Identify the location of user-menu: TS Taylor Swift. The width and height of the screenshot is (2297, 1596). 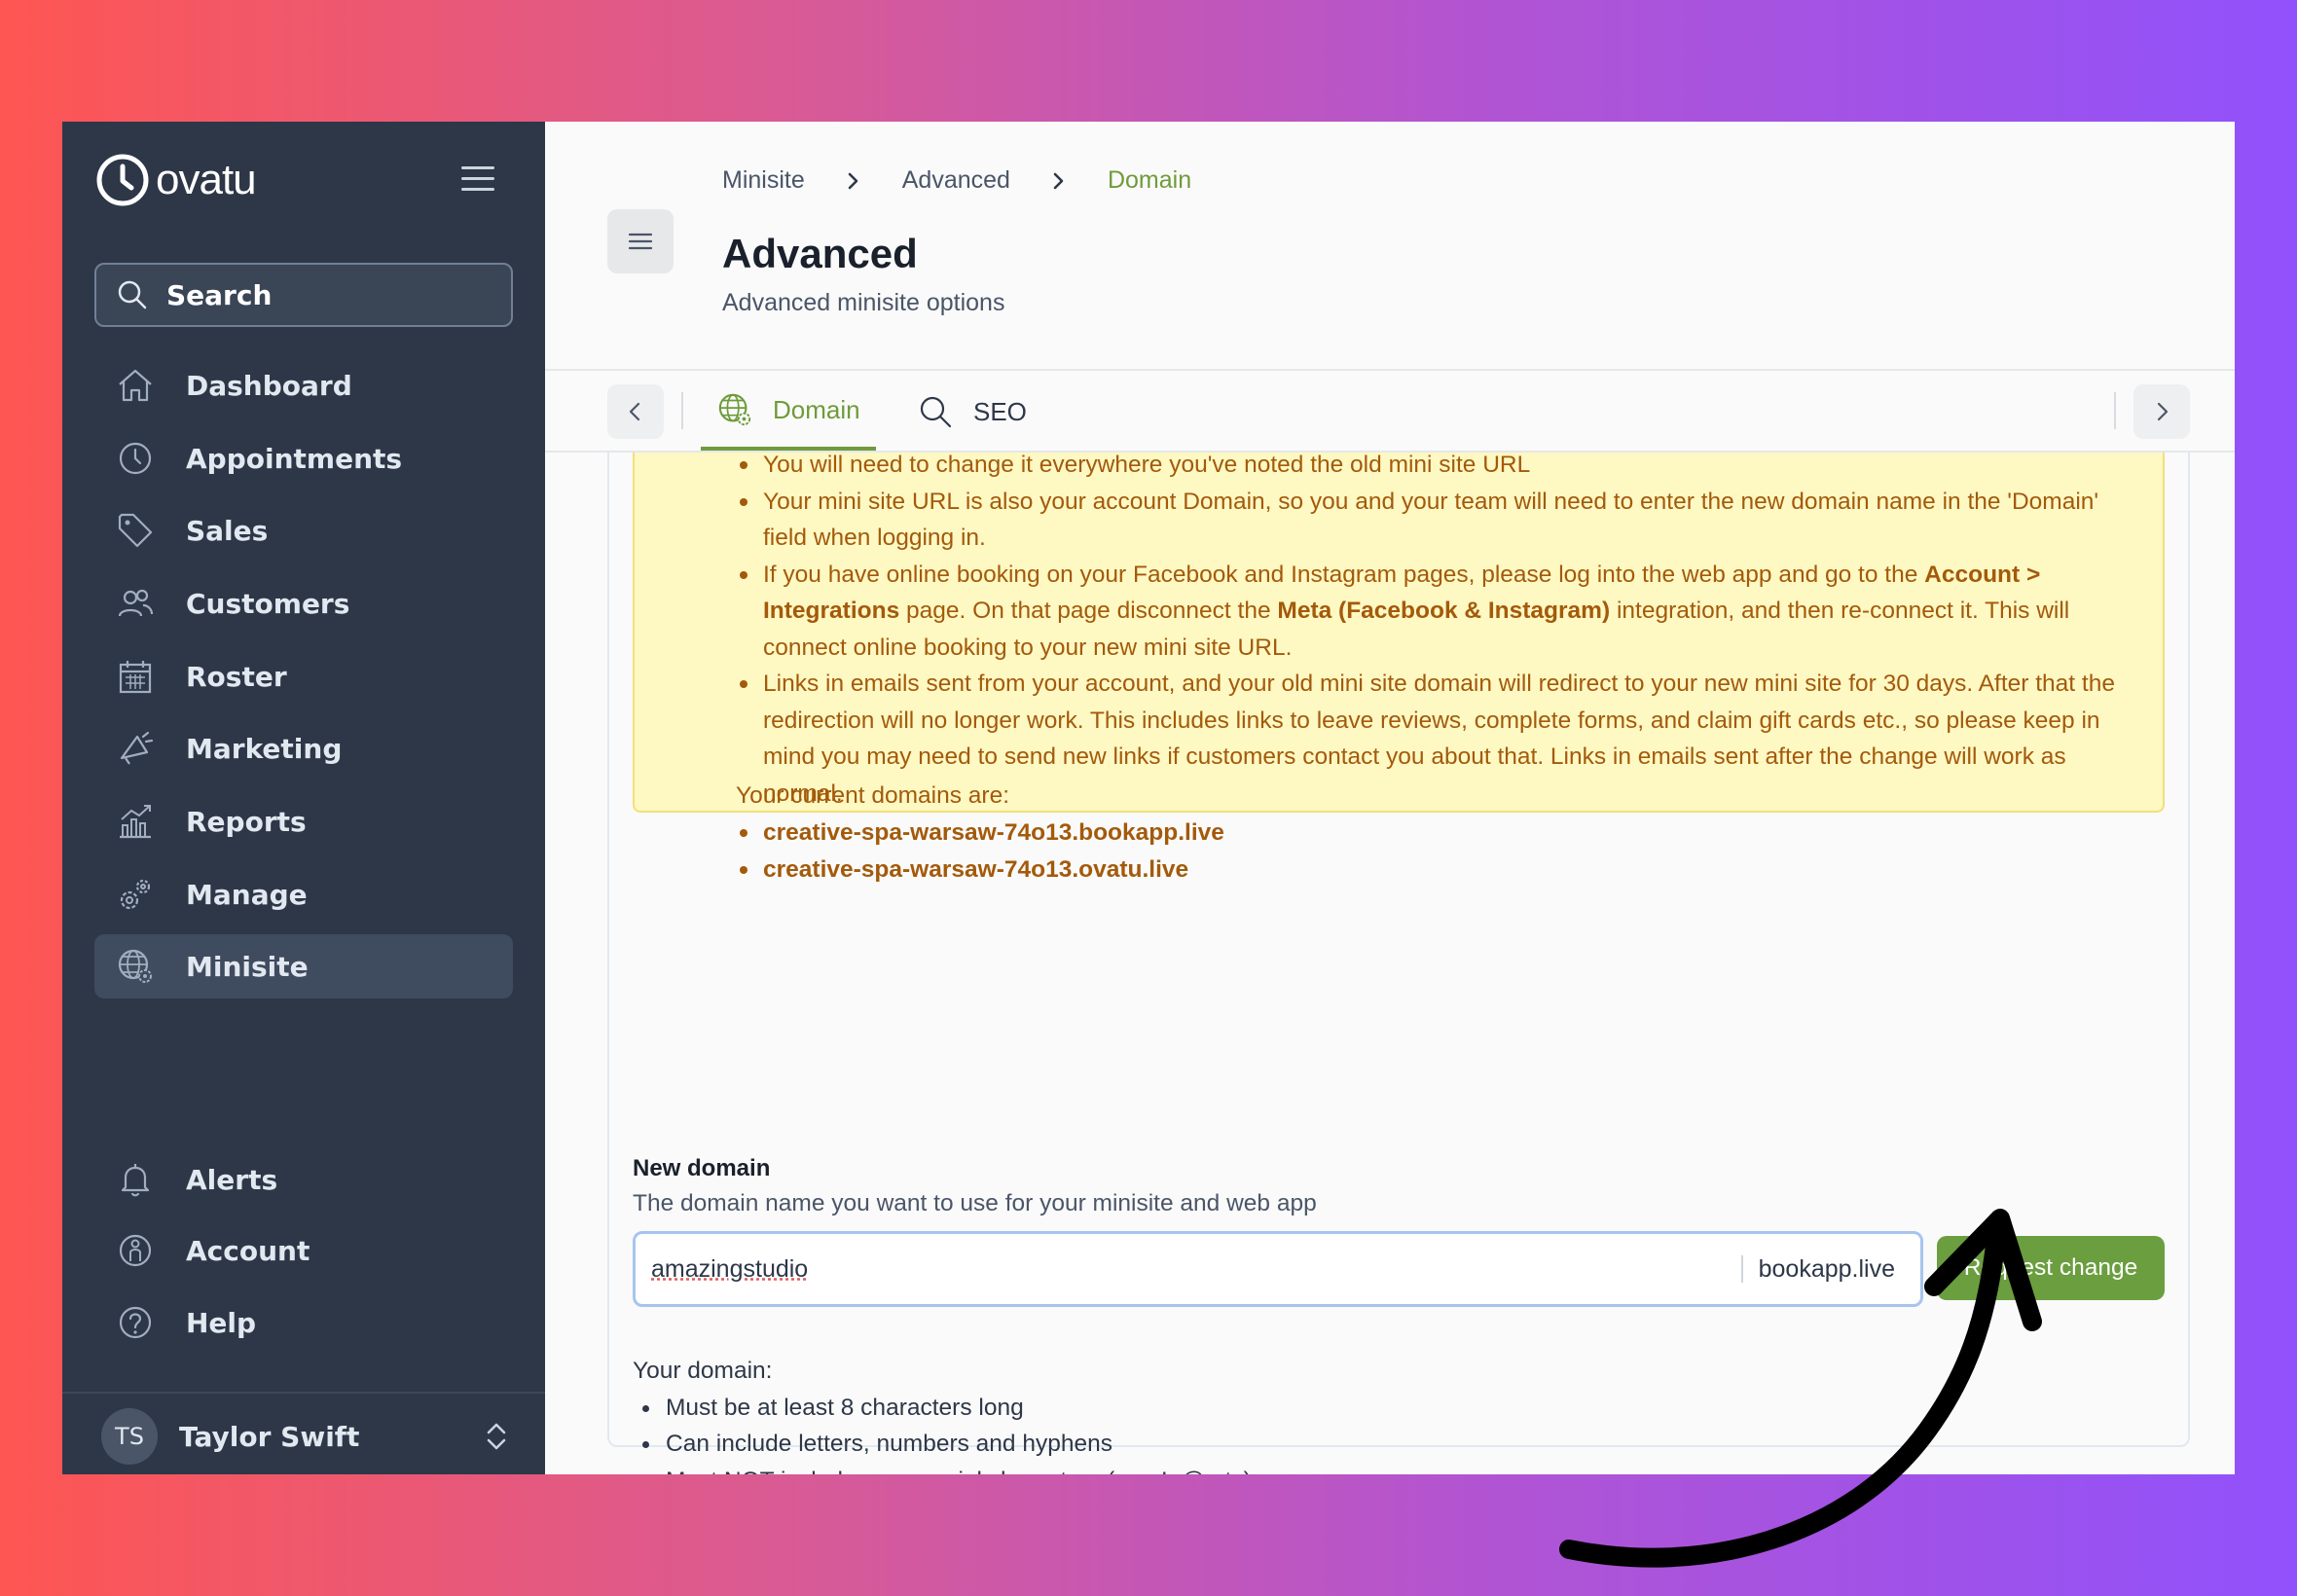
(305, 1436).